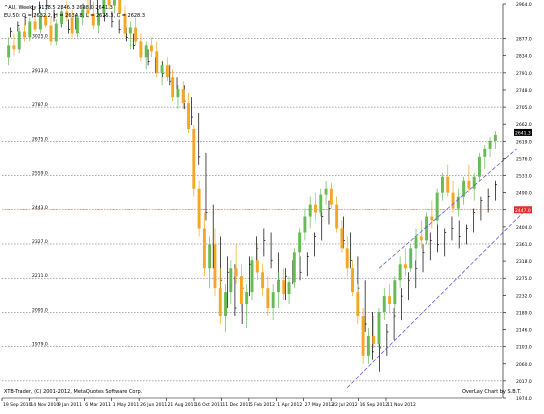  What do you see at coordinates (523, 133) in the screenshot?
I see `current-price-label: 2641.3` at bounding box center [523, 133].